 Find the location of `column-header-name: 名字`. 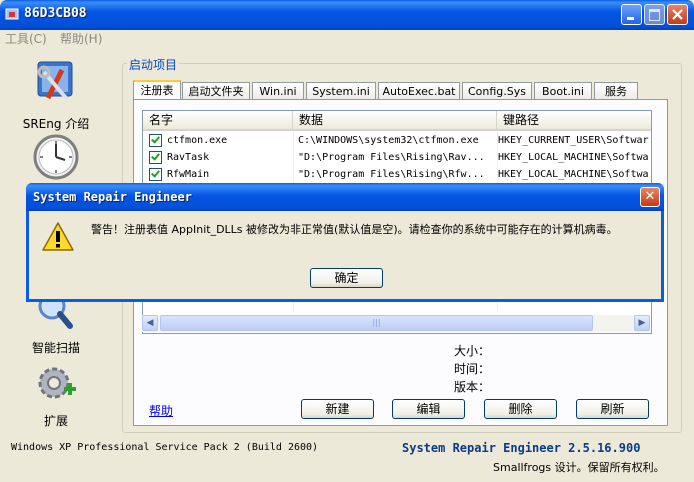

column-header-name: 名字 is located at coordinates (218, 120).